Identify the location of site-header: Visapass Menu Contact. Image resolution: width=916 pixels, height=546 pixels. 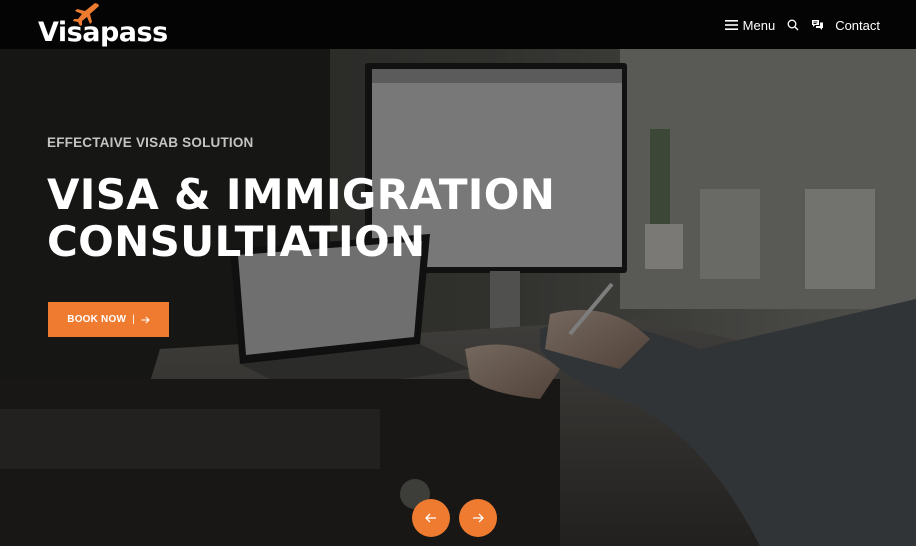
(458, 24).